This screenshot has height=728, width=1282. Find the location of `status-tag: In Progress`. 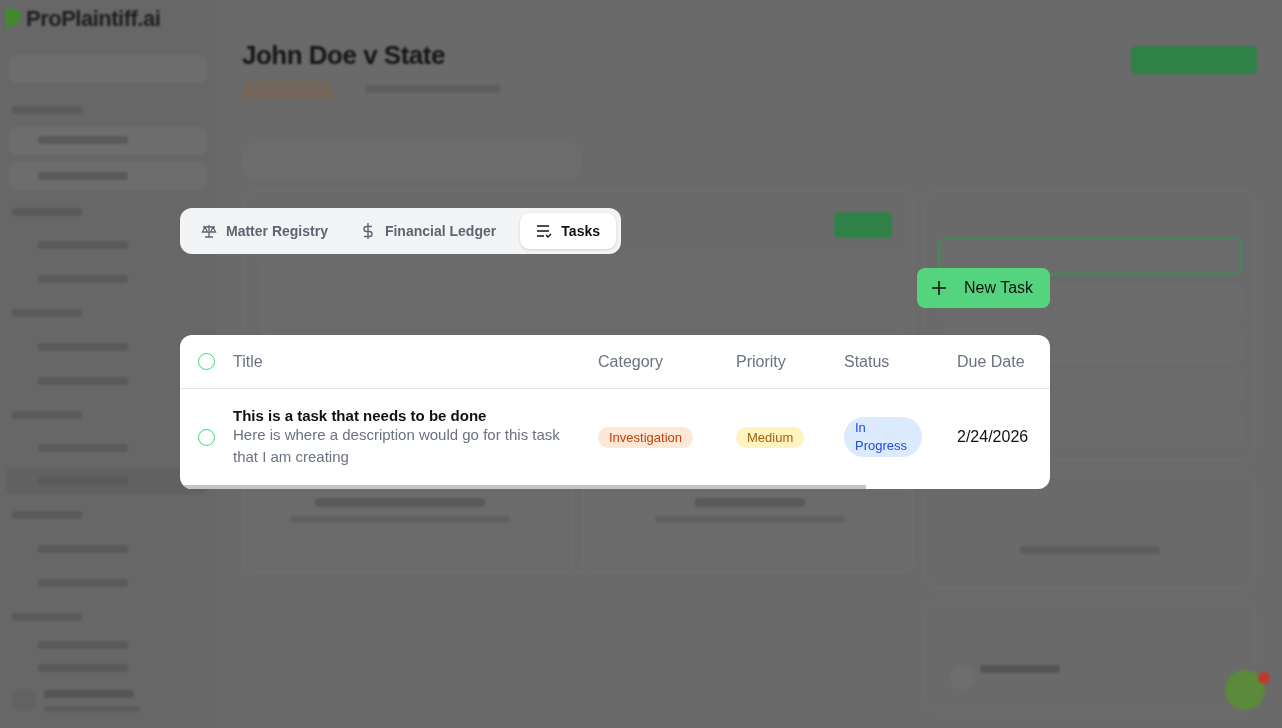

status-tag: In Progress is located at coordinates (883, 437).